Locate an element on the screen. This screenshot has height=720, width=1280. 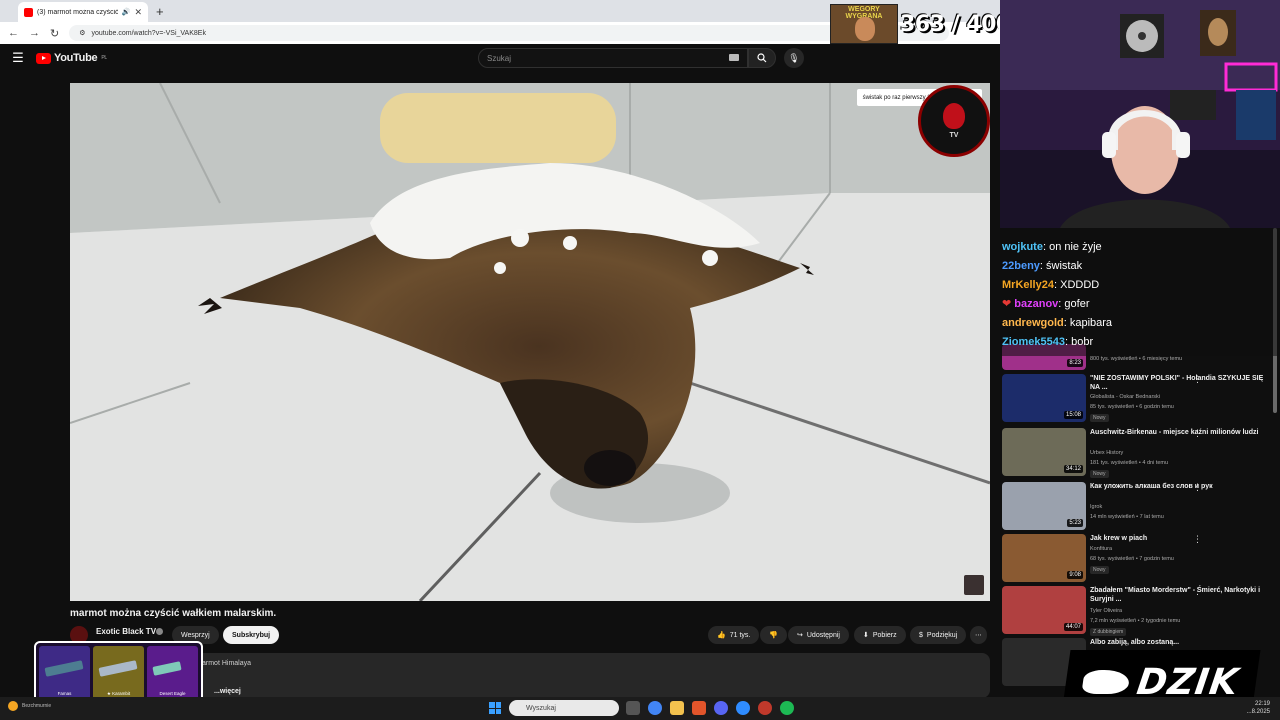
show-more-link: ...więcej is located at coordinates (227, 691).